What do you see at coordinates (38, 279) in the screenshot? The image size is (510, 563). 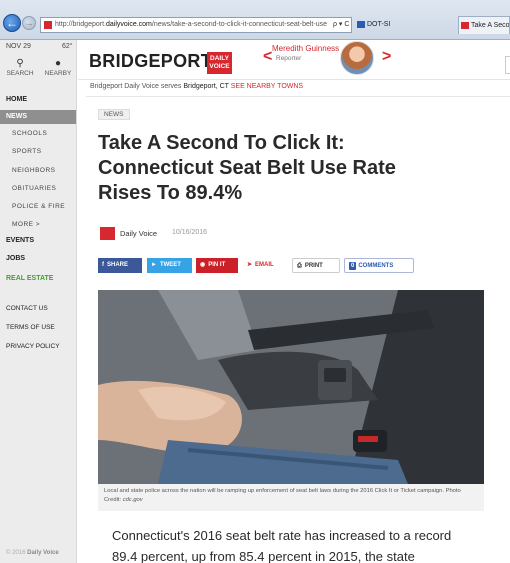 I see `sidebar-item-real-estate: REAL ESTATE` at bounding box center [38, 279].